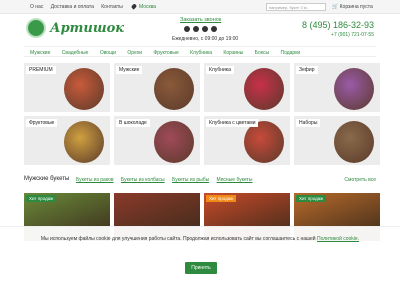  What do you see at coordinates (200, 29) in the screenshot?
I see `social-links` at bounding box center [200, 29].